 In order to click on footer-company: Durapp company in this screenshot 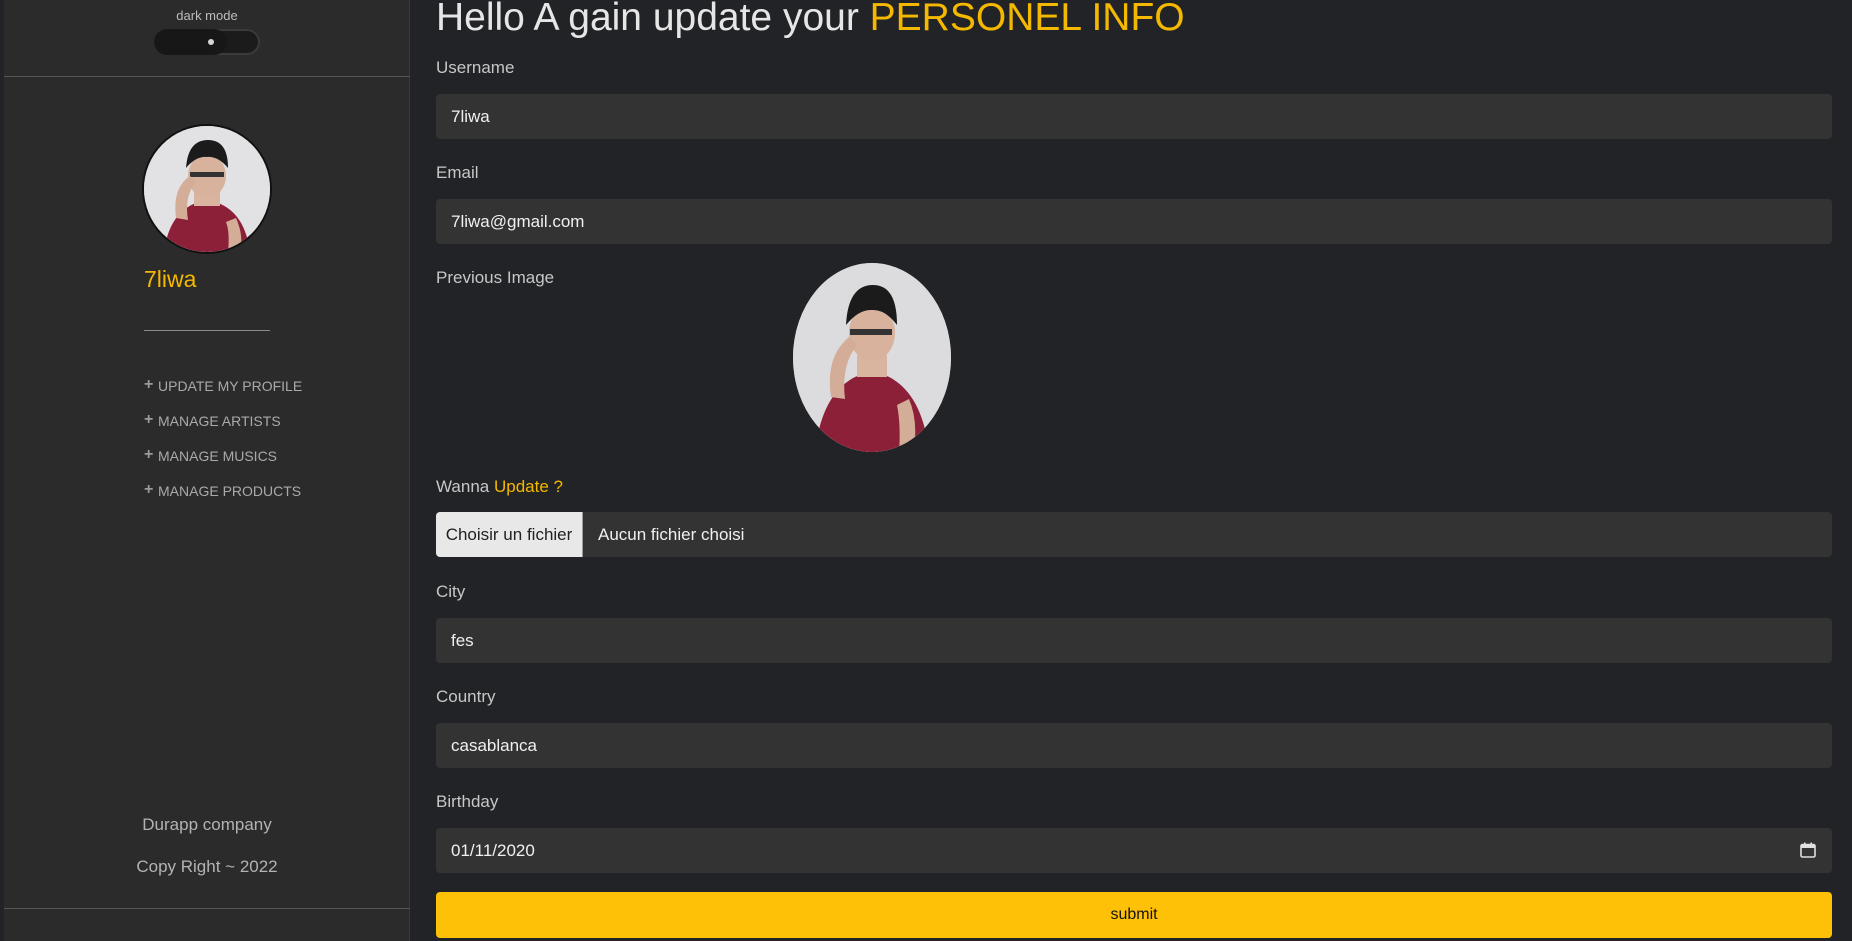, I will do `click(207, 824)`.